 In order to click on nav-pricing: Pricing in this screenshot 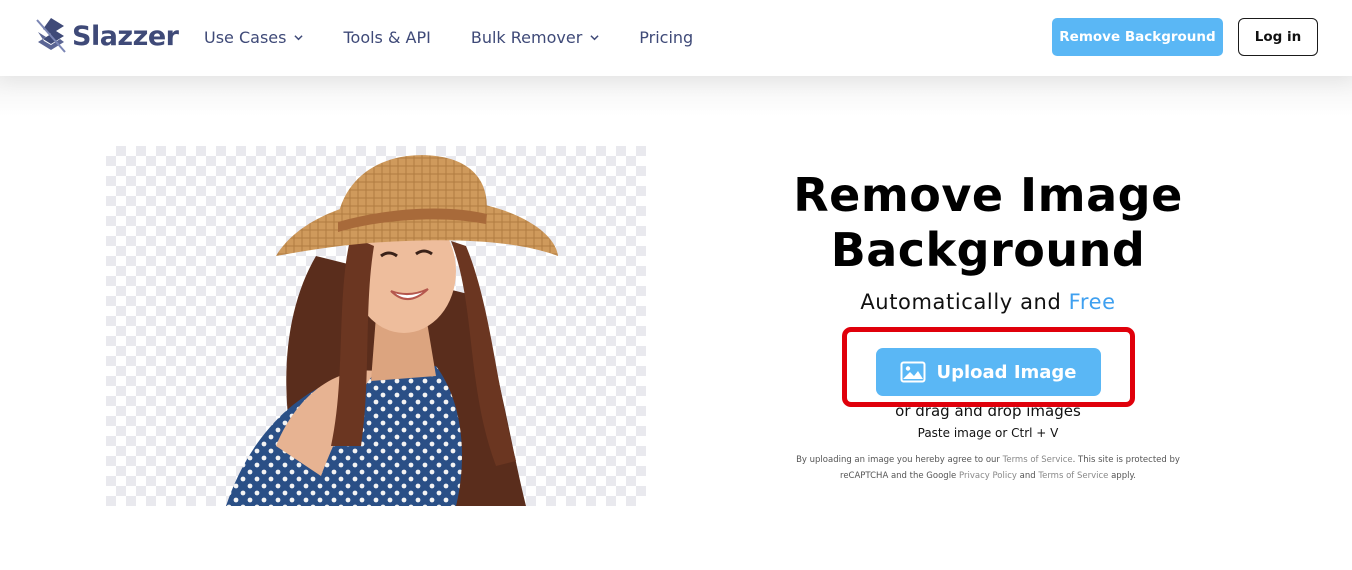, I will do `click(666, 37)`.